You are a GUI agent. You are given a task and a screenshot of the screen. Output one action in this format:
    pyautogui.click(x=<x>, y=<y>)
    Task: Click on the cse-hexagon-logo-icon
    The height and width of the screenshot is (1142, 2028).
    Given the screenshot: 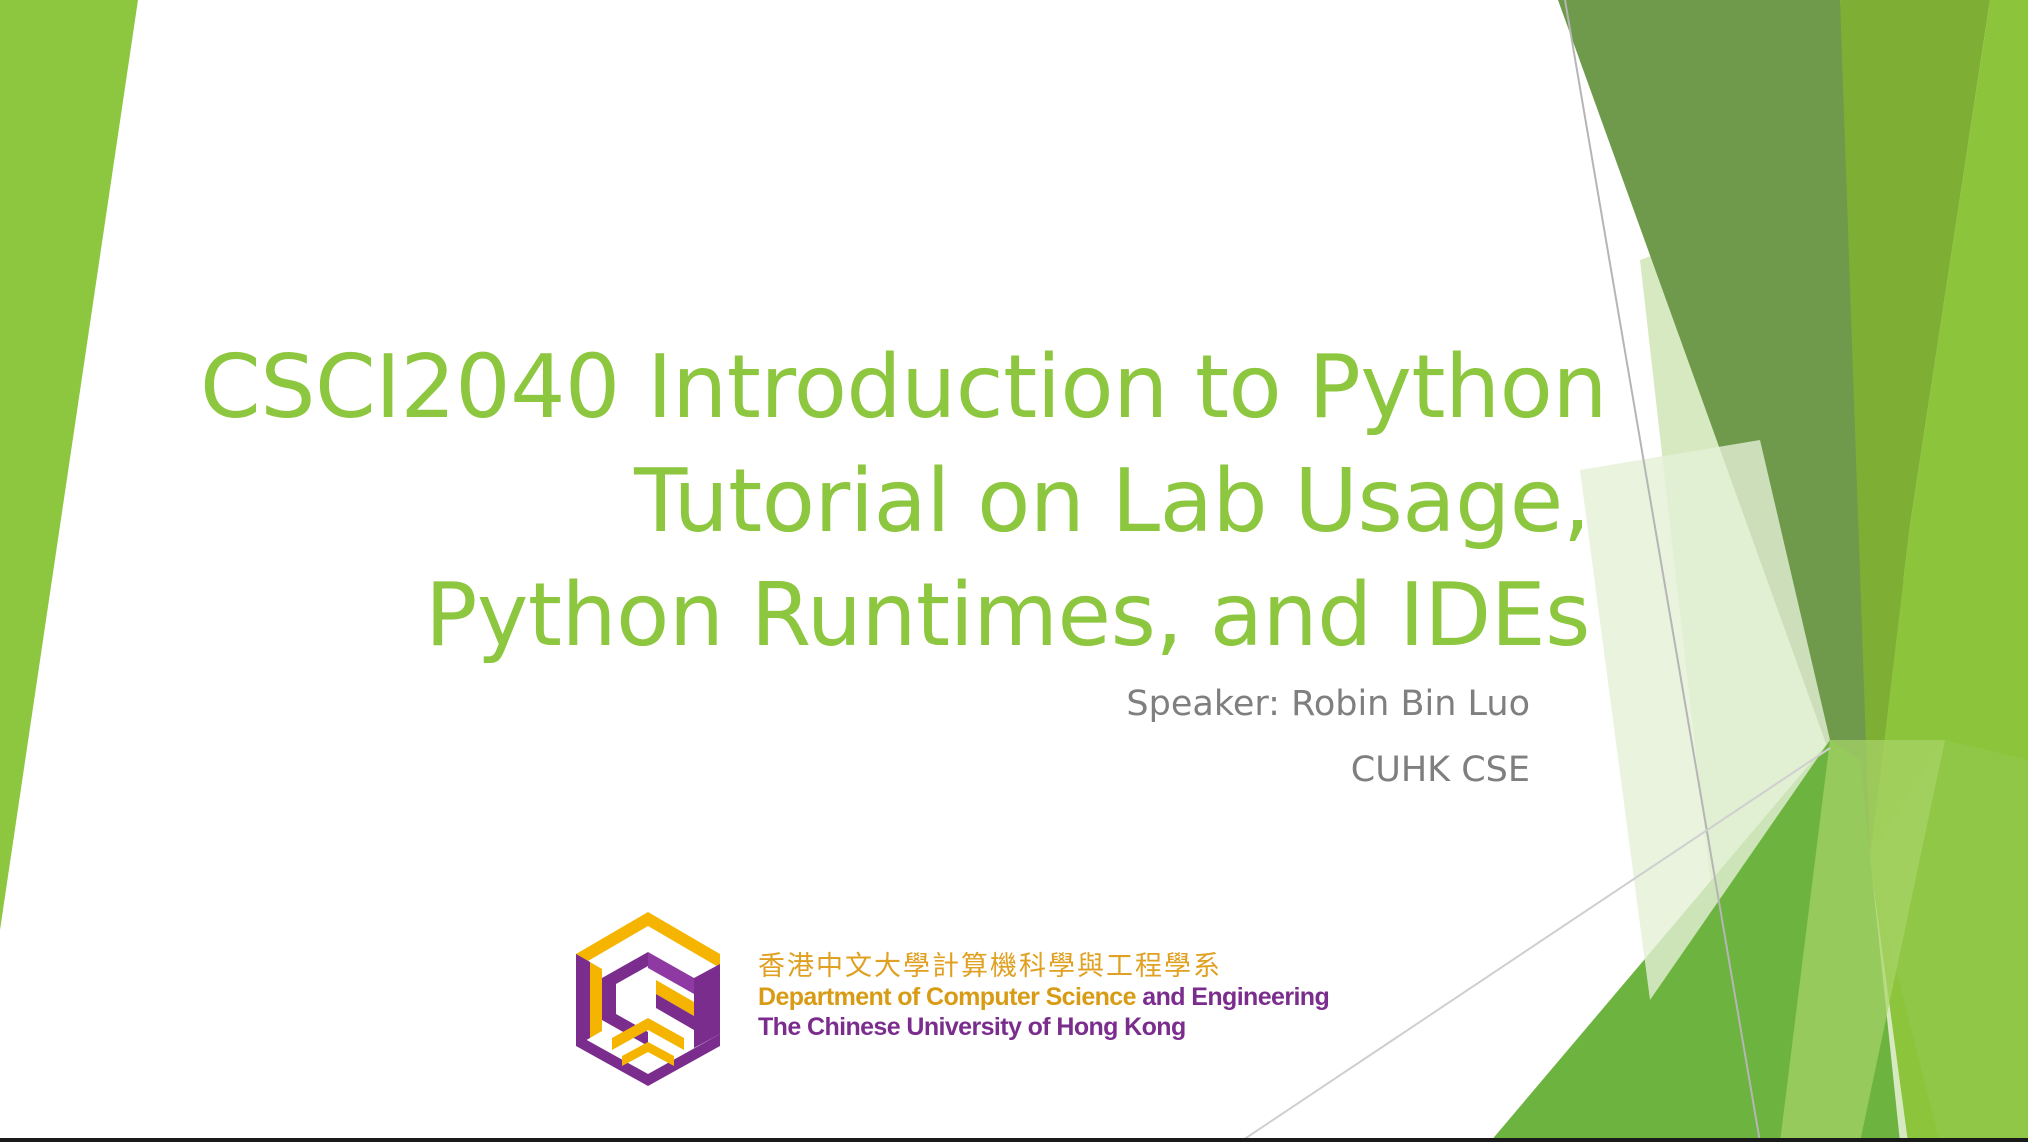 What is the action you would take?
    pyautogui.click(x=648, y=999)
    